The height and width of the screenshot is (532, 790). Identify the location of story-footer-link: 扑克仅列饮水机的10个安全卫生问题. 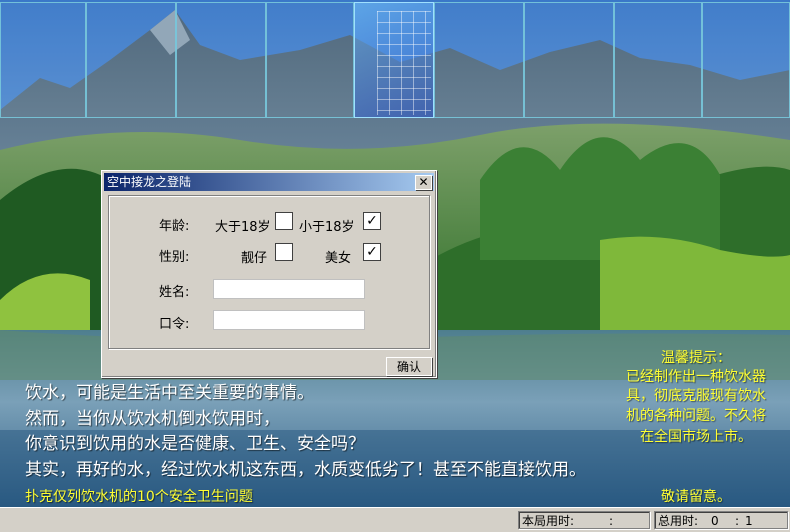
(139, 496).